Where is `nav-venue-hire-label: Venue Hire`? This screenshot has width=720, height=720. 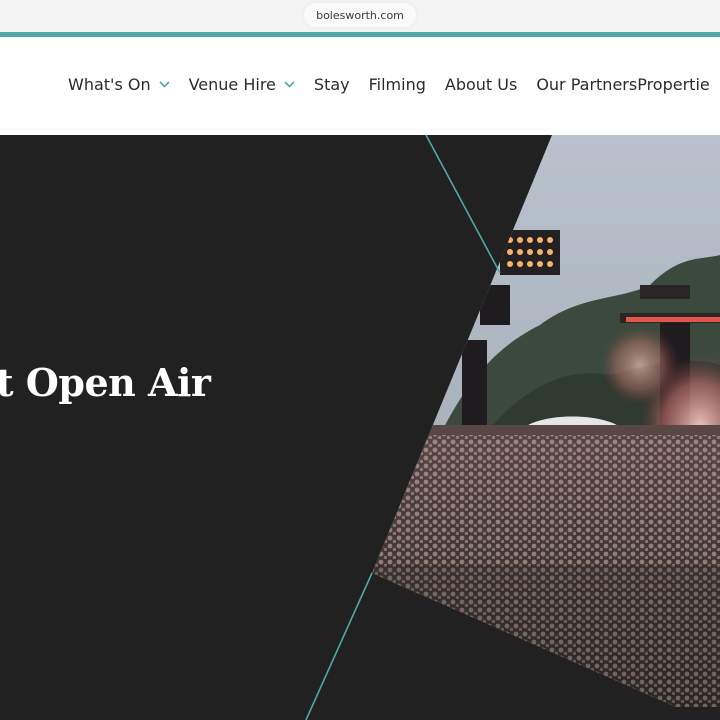 nav-venue-hire-label: Venue Hire is located at coordinates (232, 84).